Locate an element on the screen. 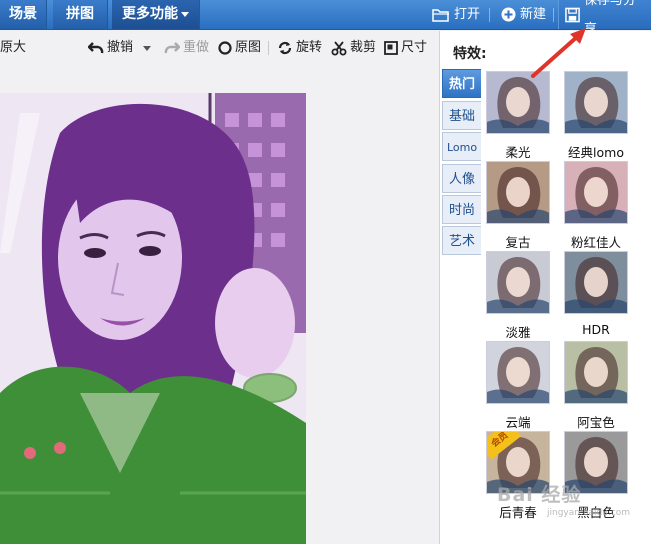 Image resolution: width=651 pixels, height=544 pixels. save-and-share-button: 保存与分享 is located at coordinates (604, 18).